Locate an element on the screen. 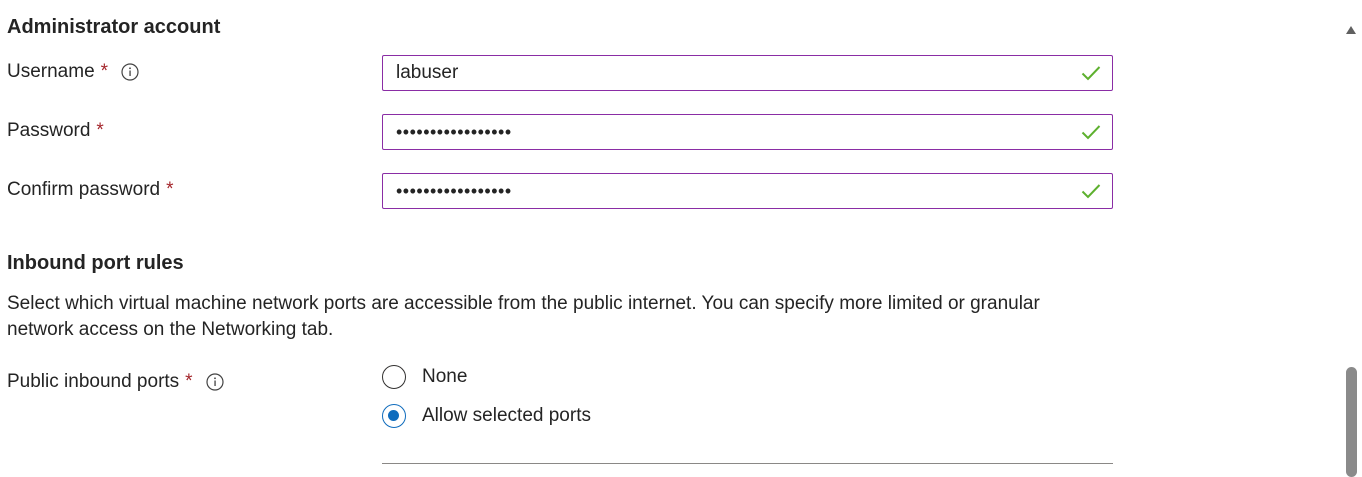 Image resolution: width=1362 pixels, height=477 pixels. username-field: labuser is located at coordinates (747, 73).